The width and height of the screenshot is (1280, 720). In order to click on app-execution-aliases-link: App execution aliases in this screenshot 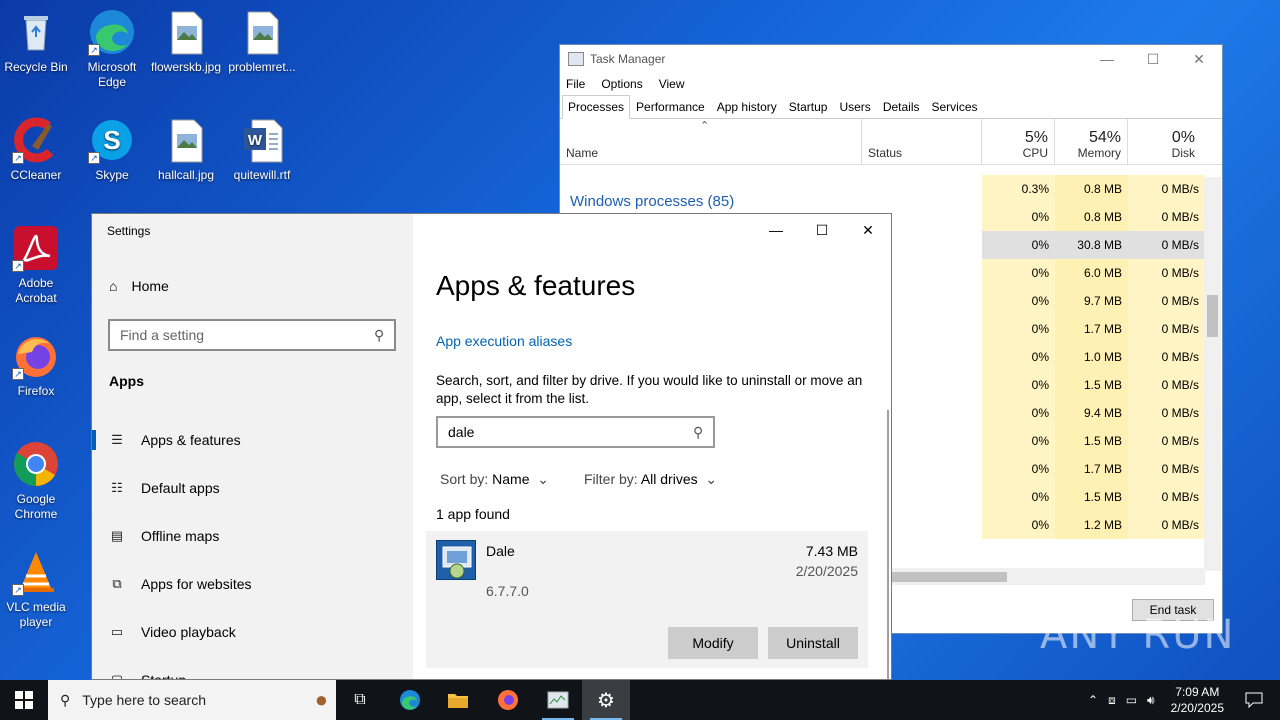, I will do `click(504, 341)`.